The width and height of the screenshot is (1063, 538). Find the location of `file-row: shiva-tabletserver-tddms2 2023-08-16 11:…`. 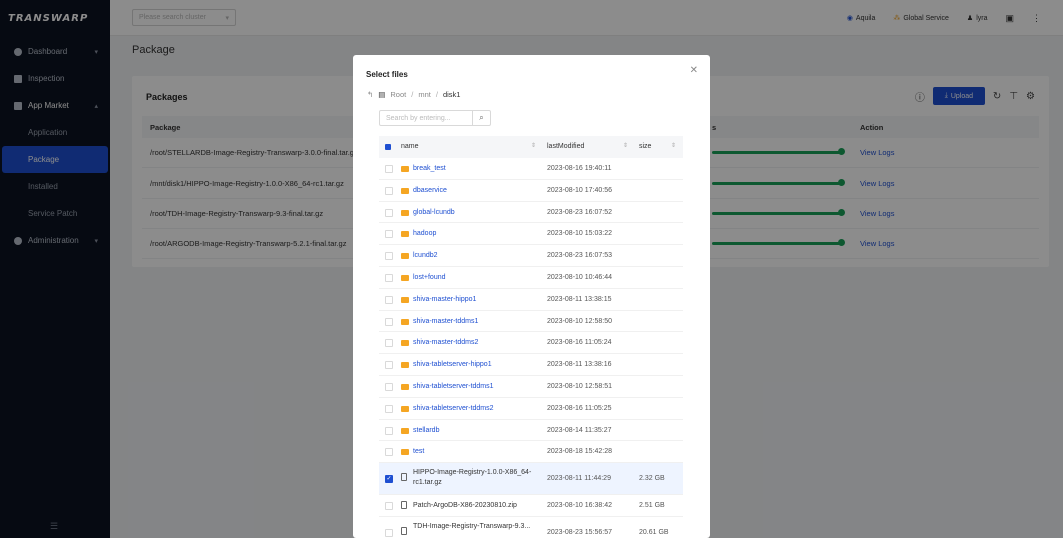

file-row: shiva-tabletserver-tddms2 2023-08-16 11:… is located at coordinates (531, 409).